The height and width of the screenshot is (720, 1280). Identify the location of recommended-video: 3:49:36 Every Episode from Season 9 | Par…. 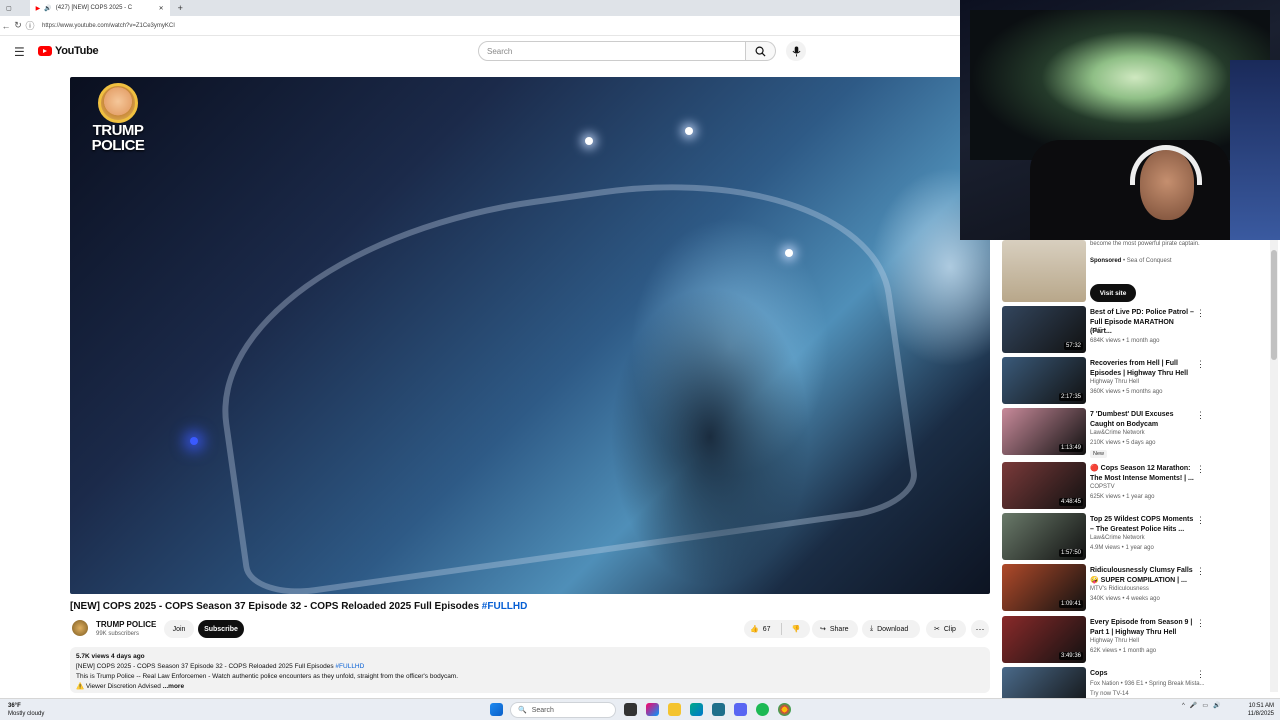
(1137, 640).